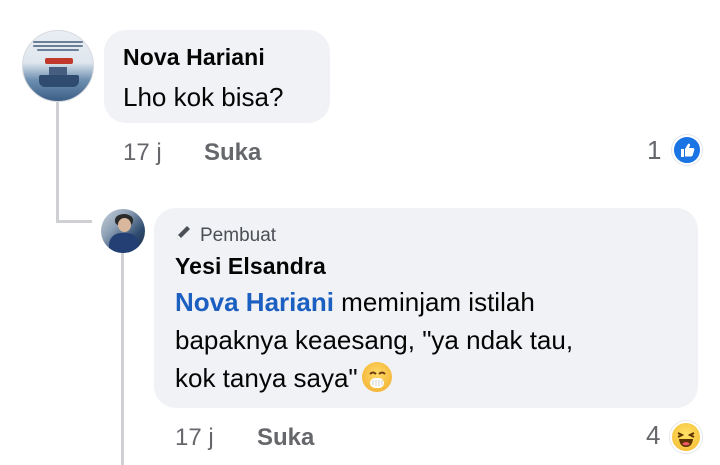 This screenshot has width=720, height=465. Describe the element at coordinates (238, 235) in the screenshot. I see `author-badge-label: Pembuat` at that location.